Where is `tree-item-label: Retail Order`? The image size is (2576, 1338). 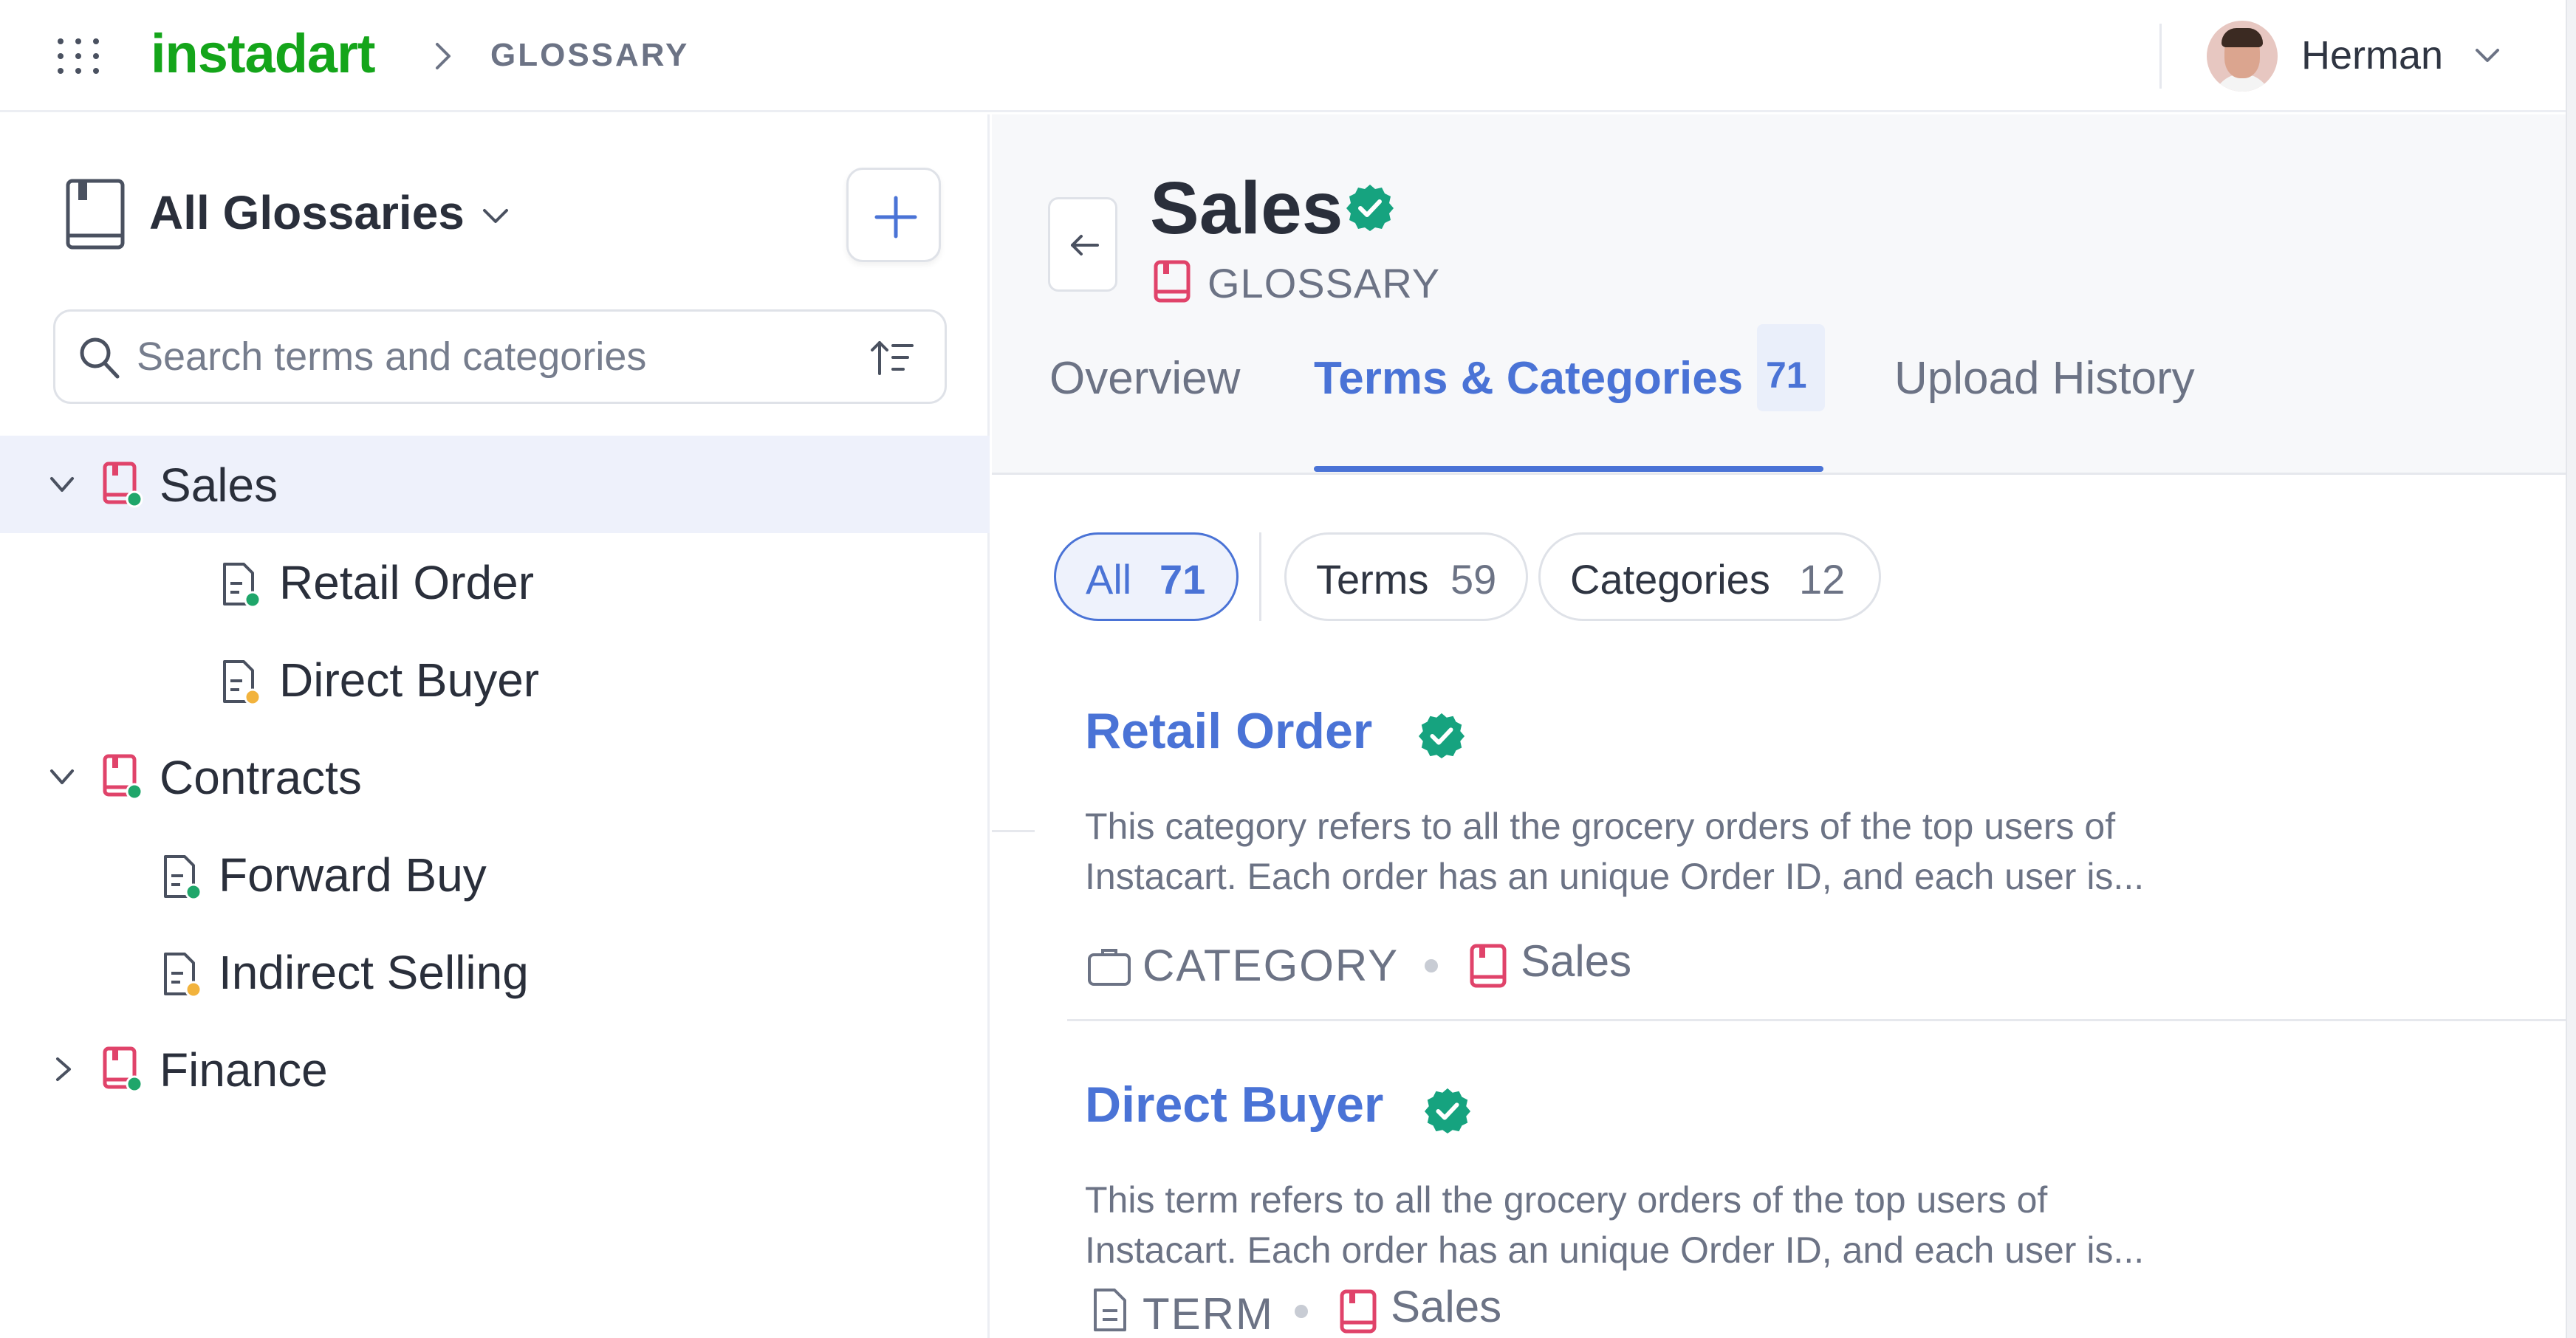
tree-item-label: Retail Order is located at coordinates (406, 582).